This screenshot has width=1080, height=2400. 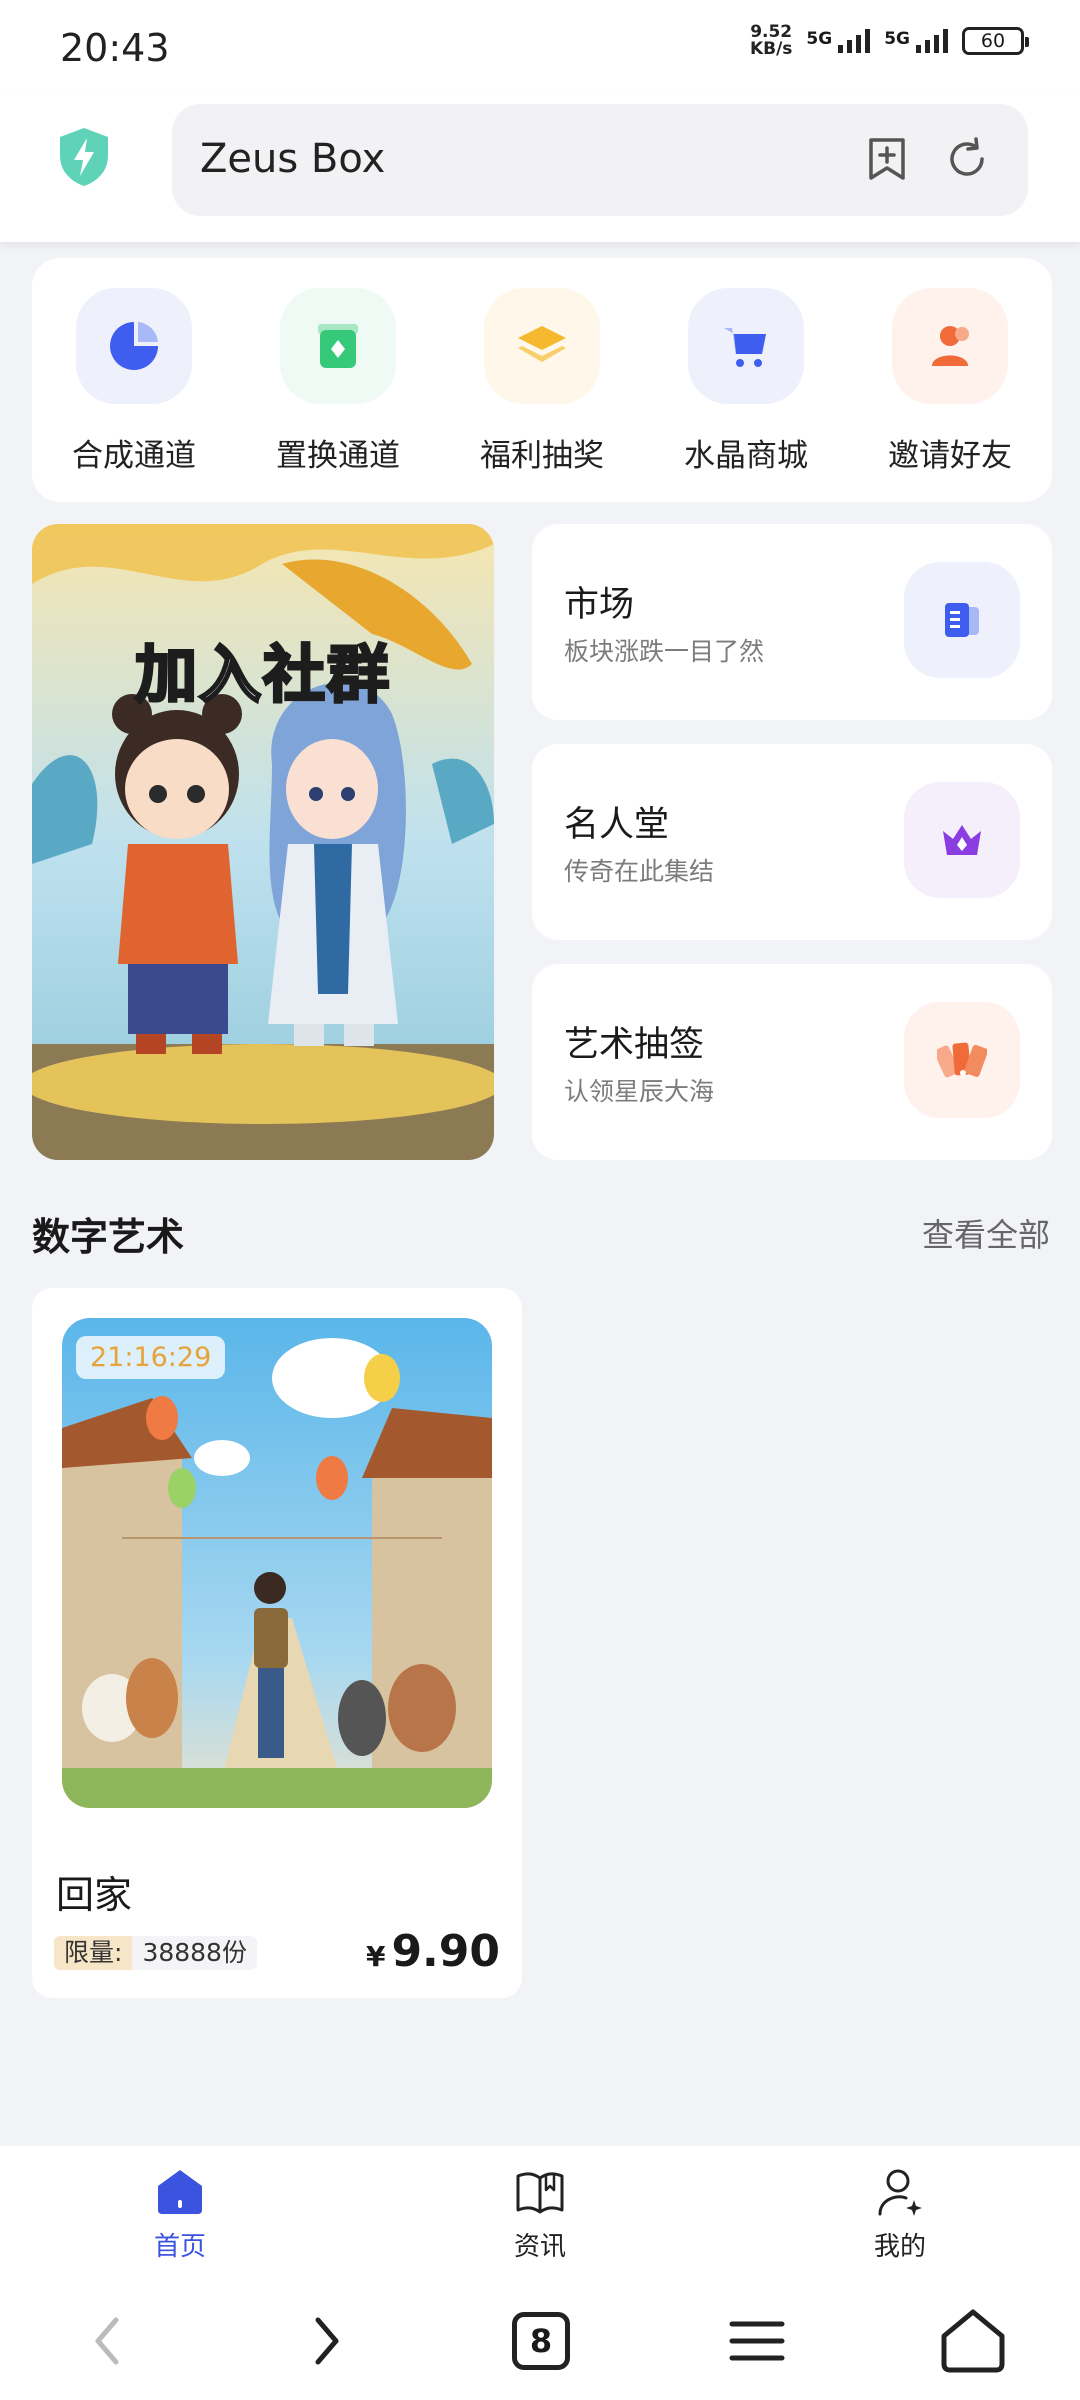 I want to click on quick-nav-crystal-mall: 水晶商城, so click(x=746, y=380).